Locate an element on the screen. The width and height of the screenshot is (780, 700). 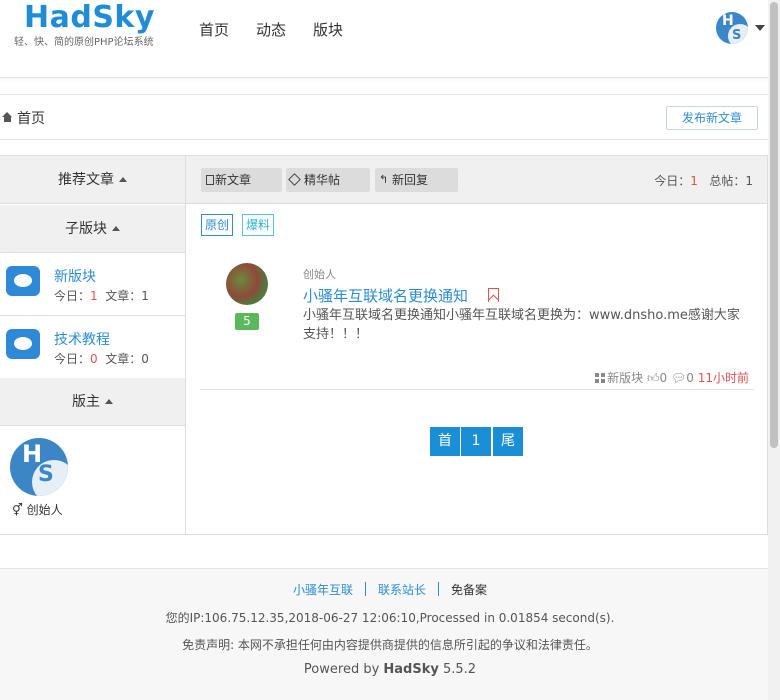
post-divider is located at coordinates (477, 389).